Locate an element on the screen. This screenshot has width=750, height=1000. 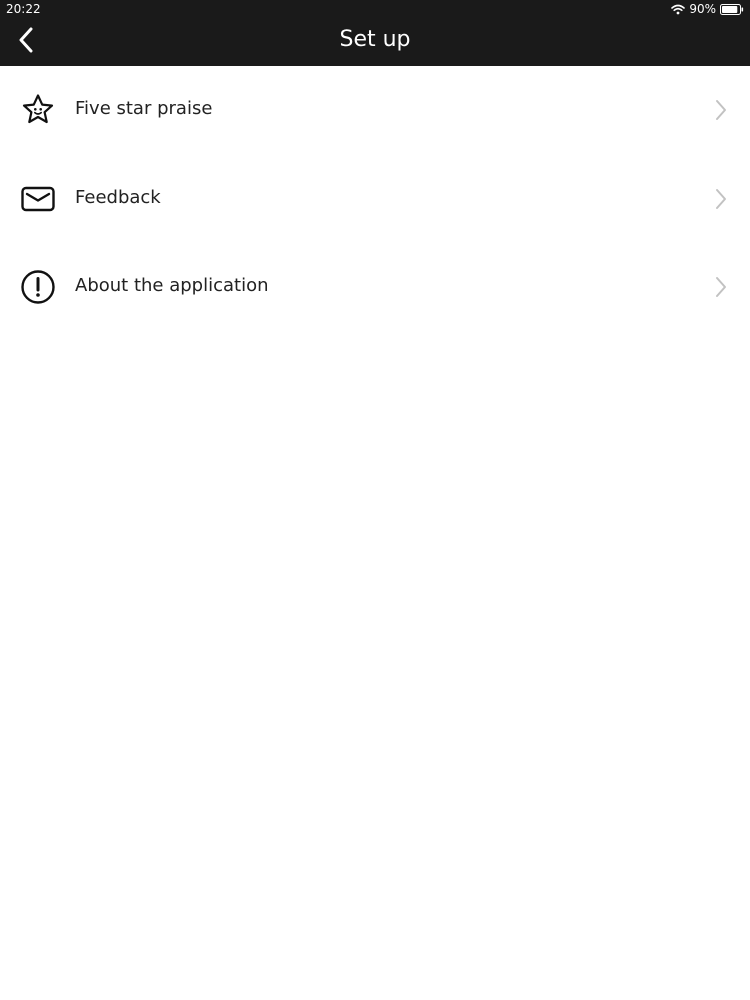
wifi-icon is located at coordinates (678, 9).